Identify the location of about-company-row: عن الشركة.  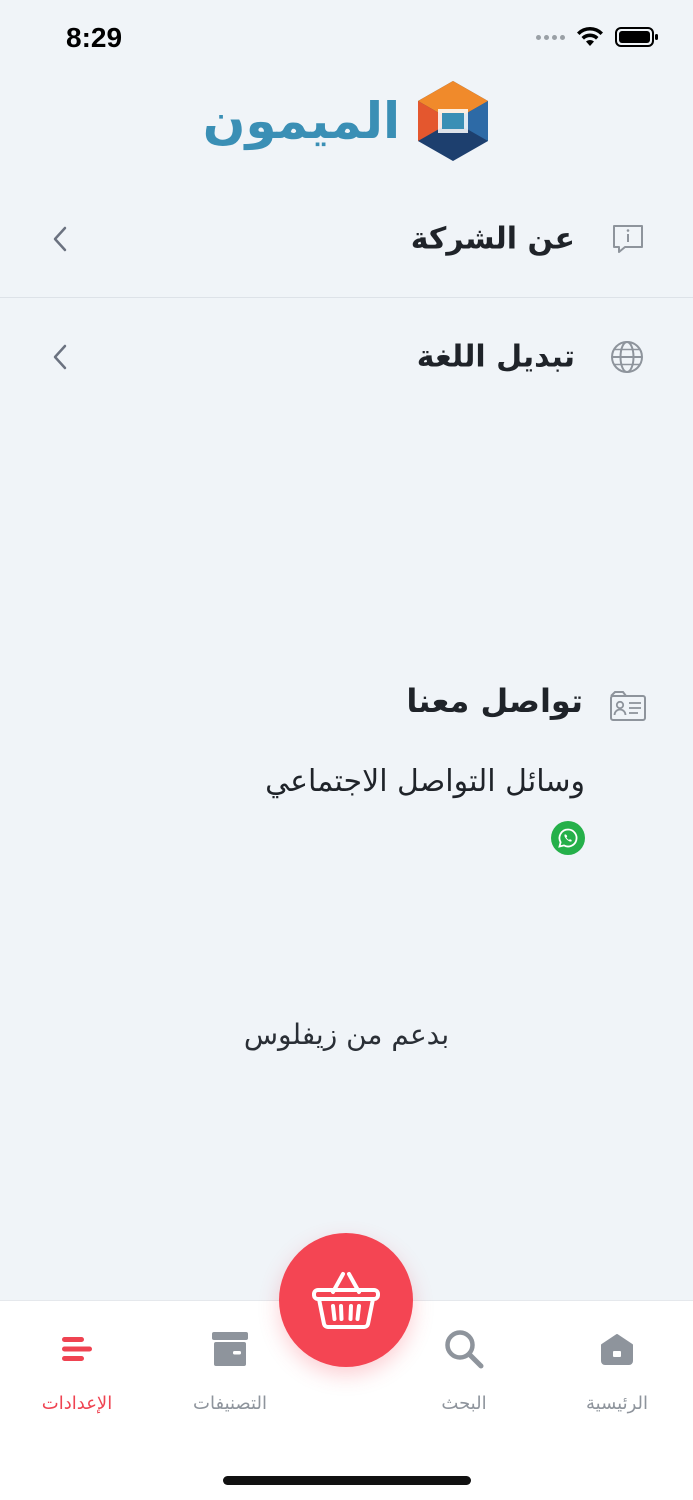
(346, 239).